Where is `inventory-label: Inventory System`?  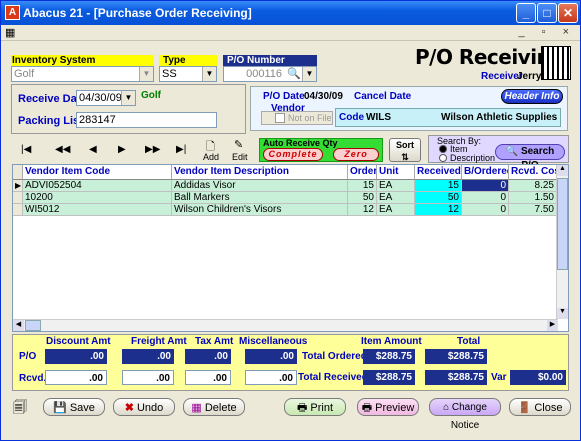
inventory-label: Inventory System is located at coordinates (82, 60).